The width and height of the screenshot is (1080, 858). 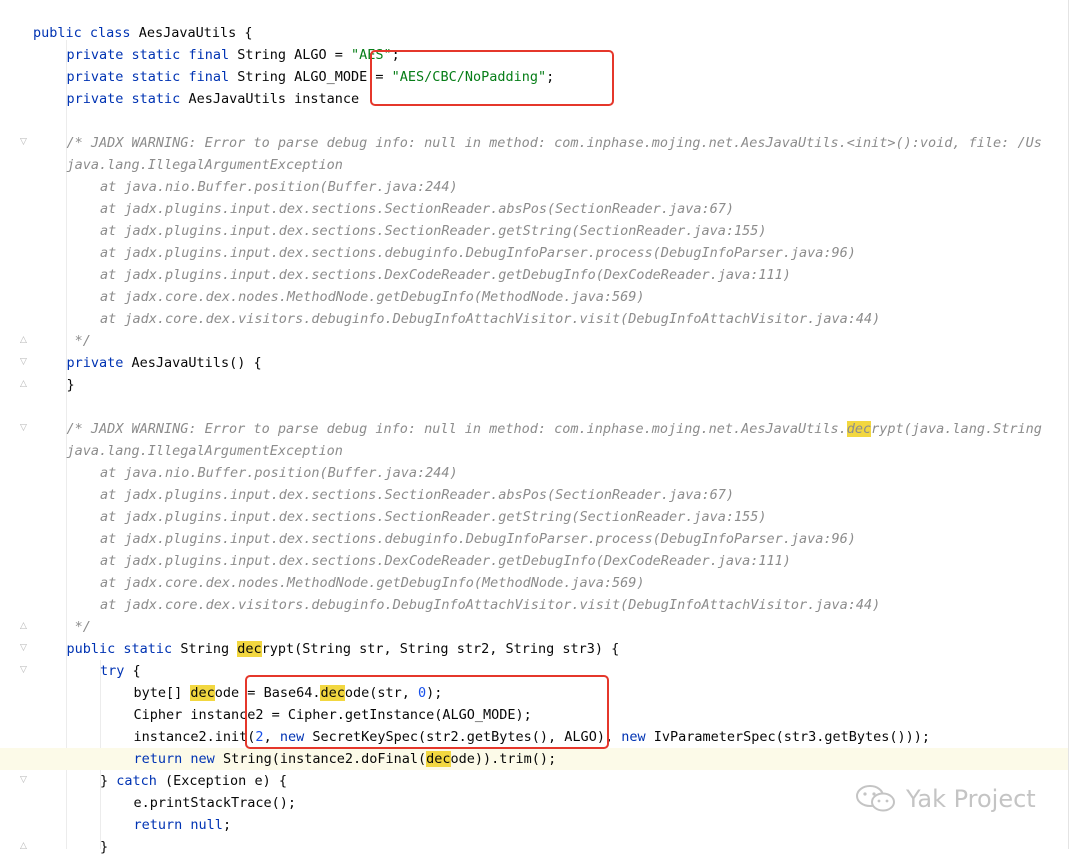 What do you see at coordinates (971, 799) in the screenshot?
I see `watermark-text: Yak Project` at bounding box center [971, 799].